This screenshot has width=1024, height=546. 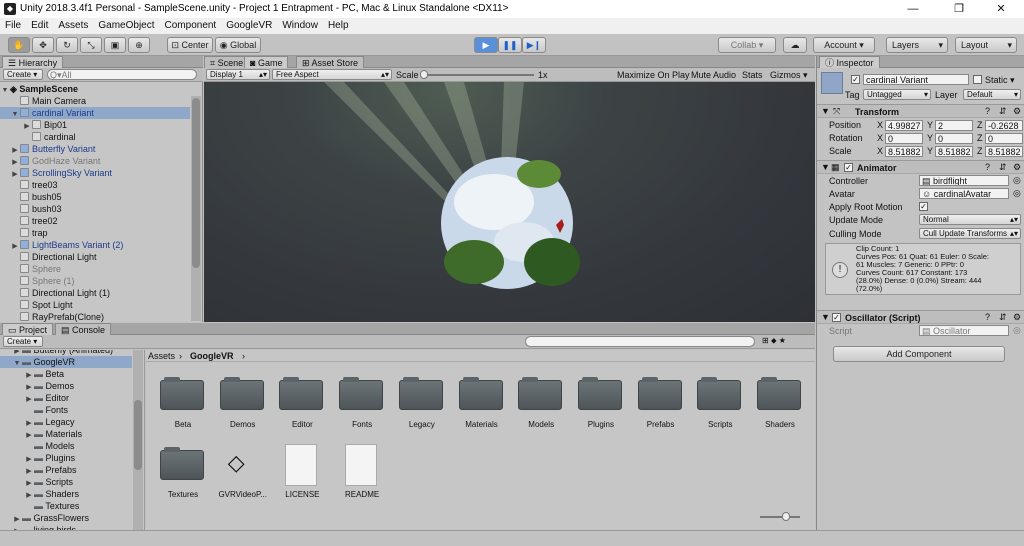 I want to click on asset-item: Materials, so click(x=482, y=407).